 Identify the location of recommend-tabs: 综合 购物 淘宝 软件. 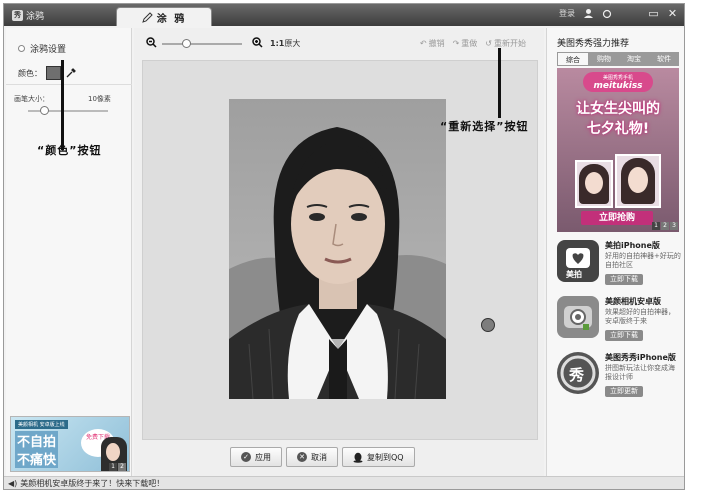
(618, 59).